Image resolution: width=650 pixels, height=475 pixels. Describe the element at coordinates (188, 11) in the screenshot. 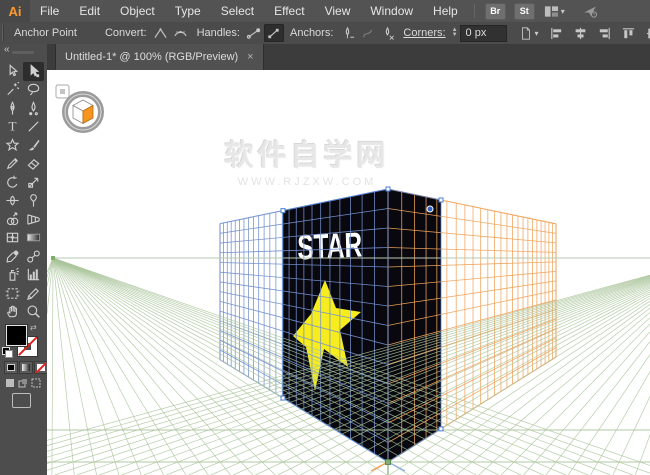

I see `menu-item-type: Type` at that location.